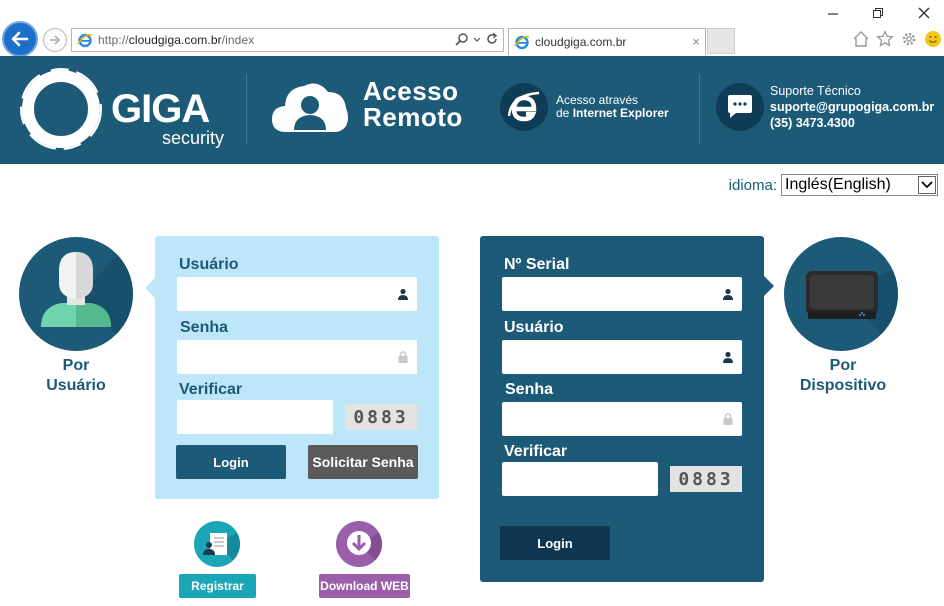  I want to click on by-device-label: Por Dispositivo, so click(843, 376).